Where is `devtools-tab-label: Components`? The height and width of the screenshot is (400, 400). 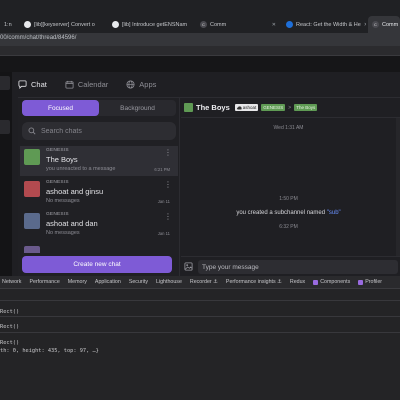 devtools-tab-label: Components is located at coordinates (335, 282).